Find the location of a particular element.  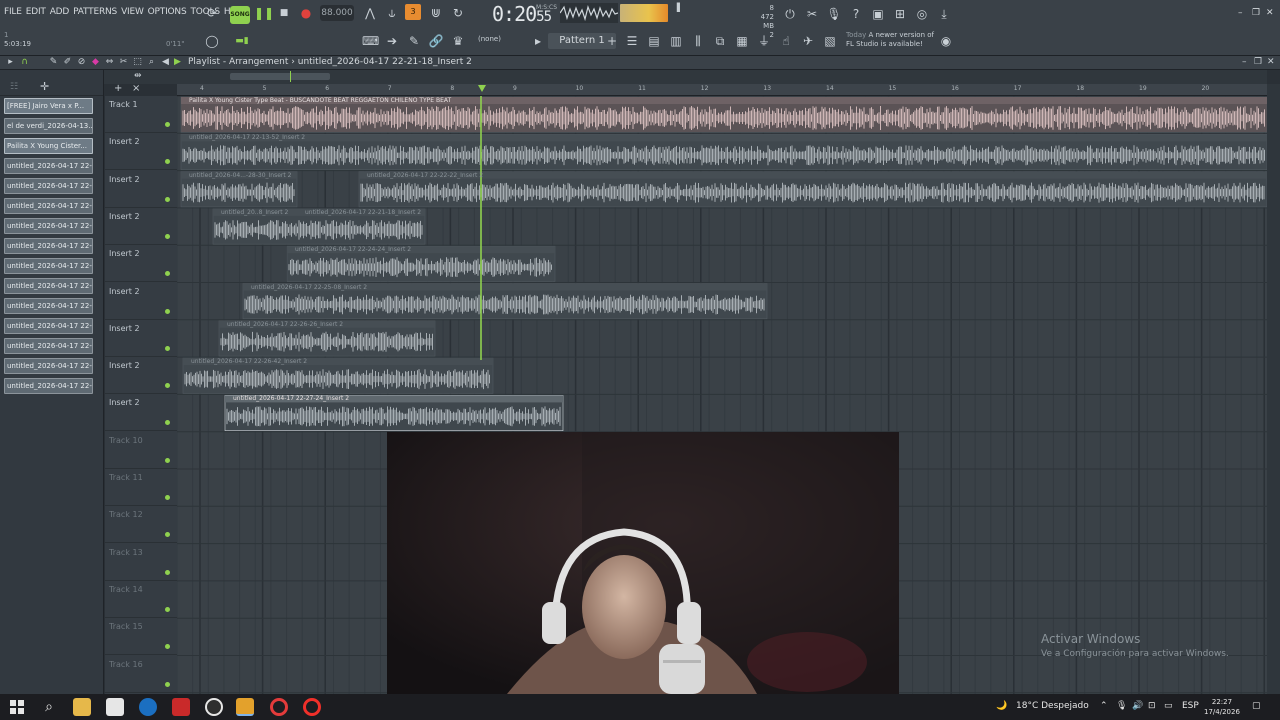

magnet-icon: ∩ is located at coordinates (24, 62).